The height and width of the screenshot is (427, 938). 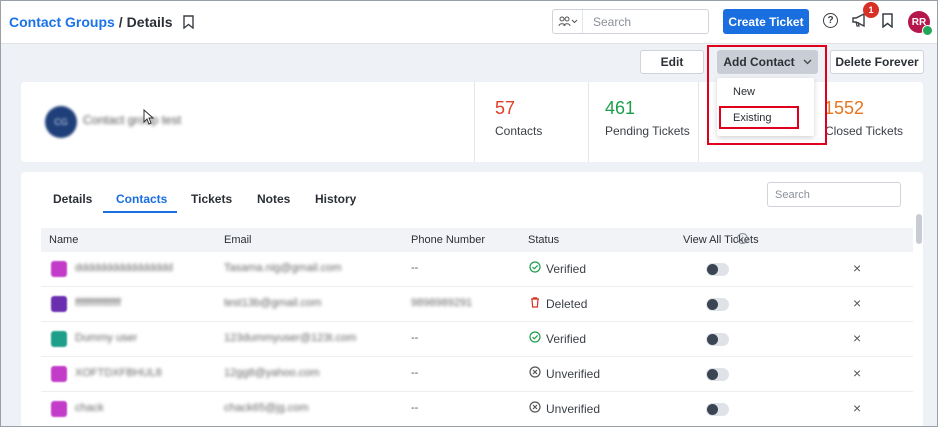 I want to click on highlight-box-existing, so click(x=759, y=117).